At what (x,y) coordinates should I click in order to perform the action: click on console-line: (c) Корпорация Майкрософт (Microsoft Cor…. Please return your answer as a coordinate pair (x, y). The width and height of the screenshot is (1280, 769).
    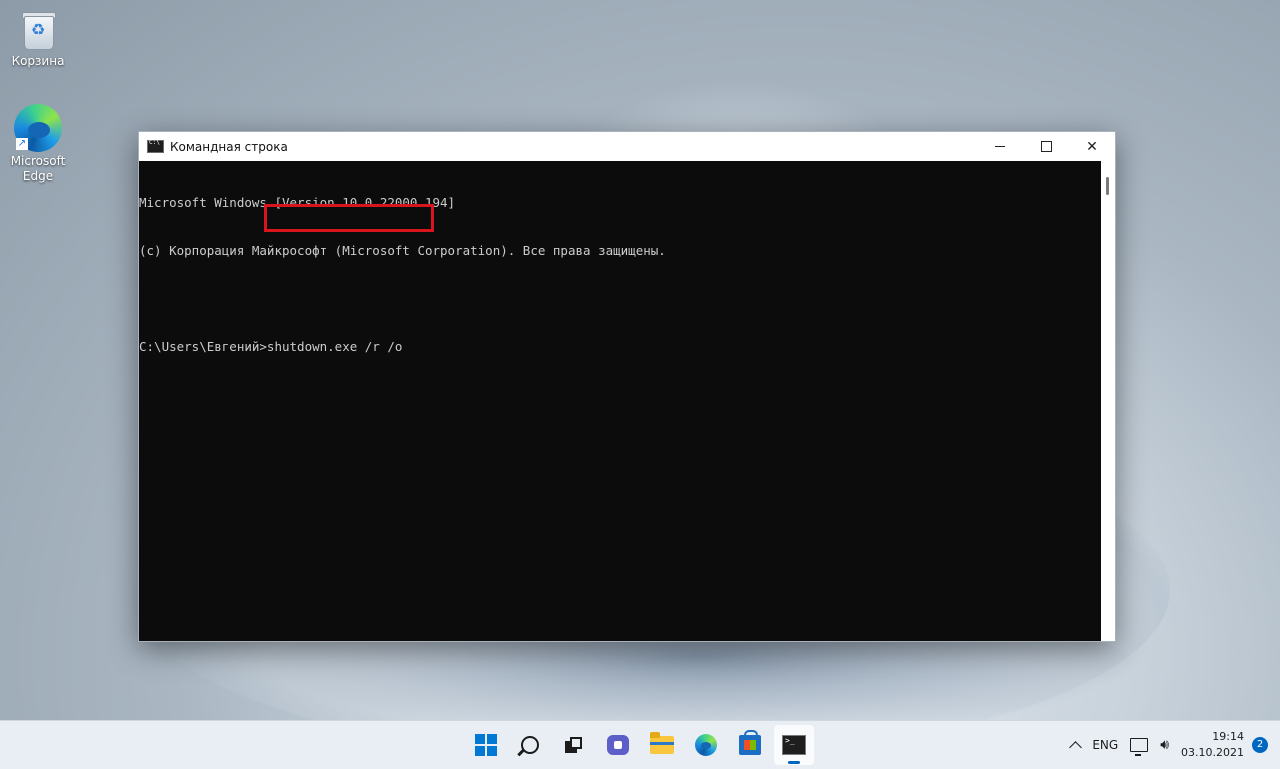
    Looking at the image, I should click on (402, 250).